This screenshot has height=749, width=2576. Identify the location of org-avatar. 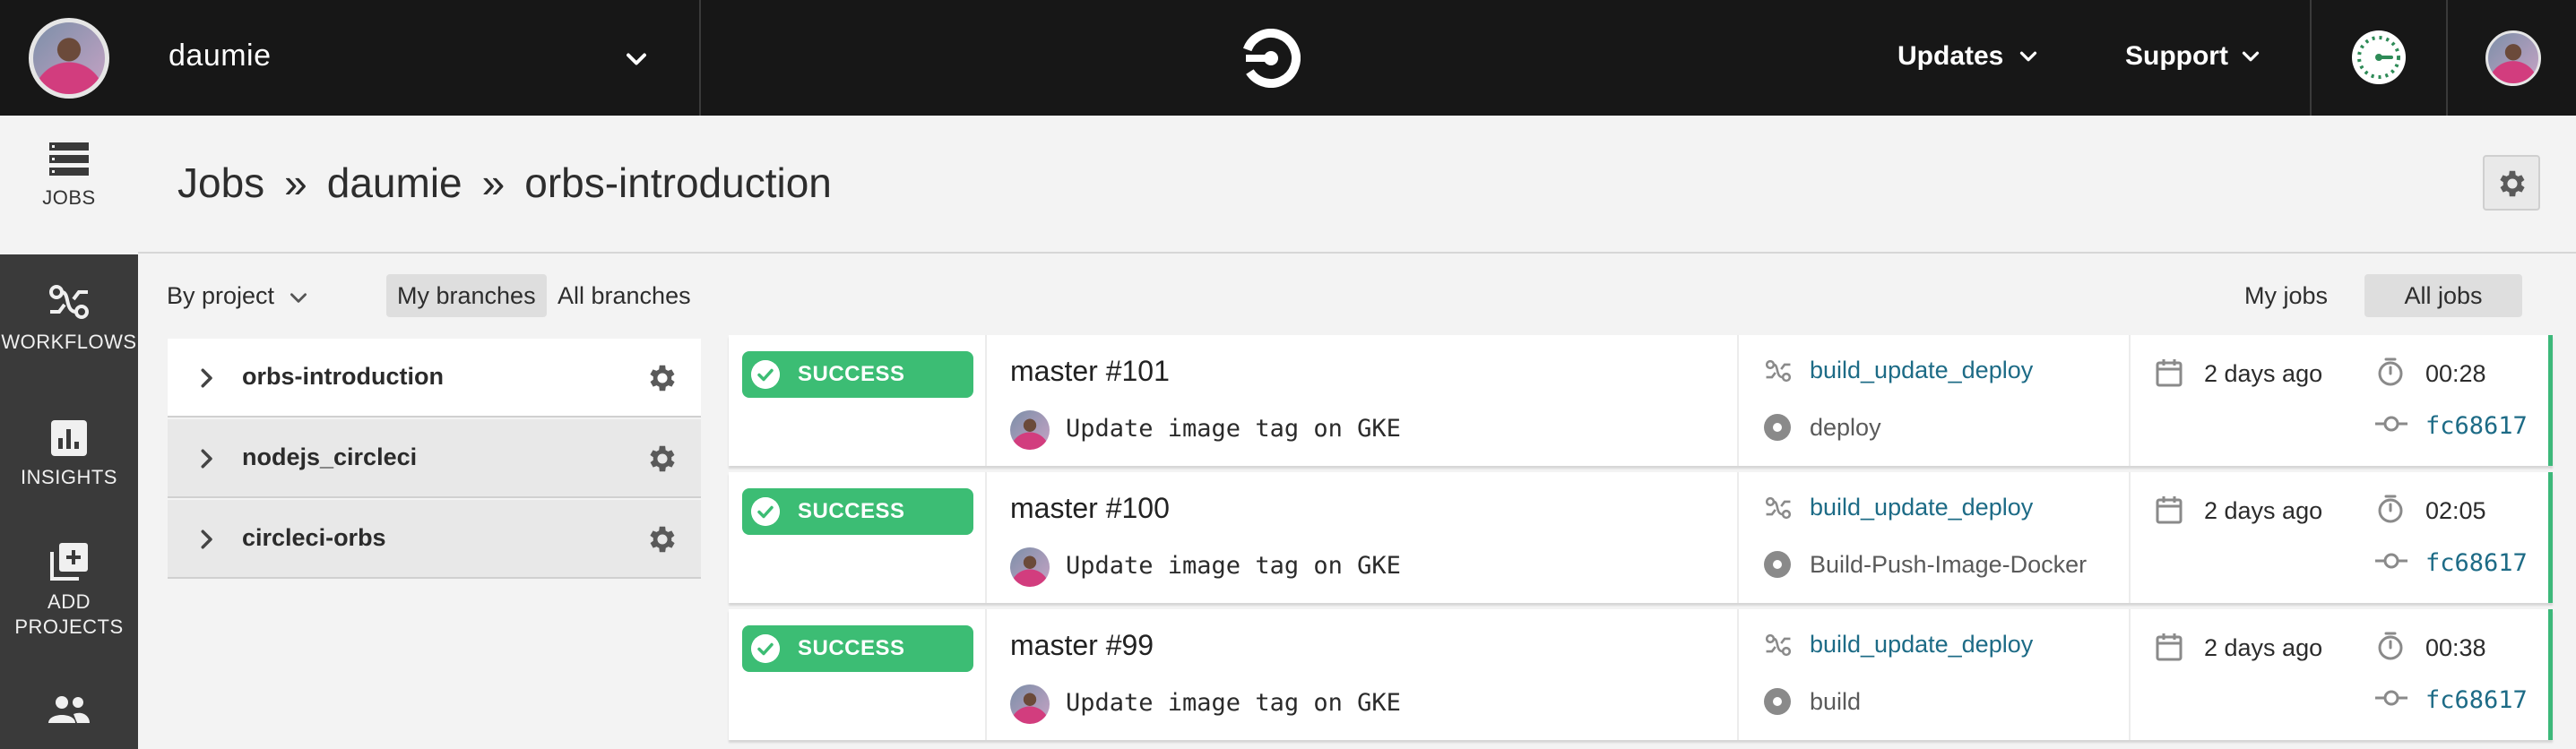
(69, 58).